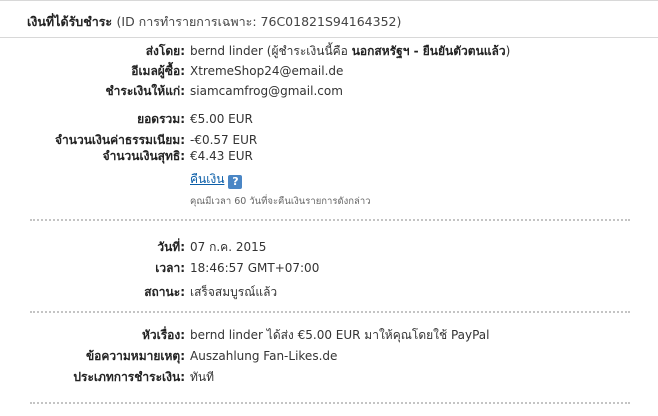  What do you see at coordinates (221, 156) in the screenshot?
I see `net-value: €4.43 EUR` at bounding box center [221, 156].